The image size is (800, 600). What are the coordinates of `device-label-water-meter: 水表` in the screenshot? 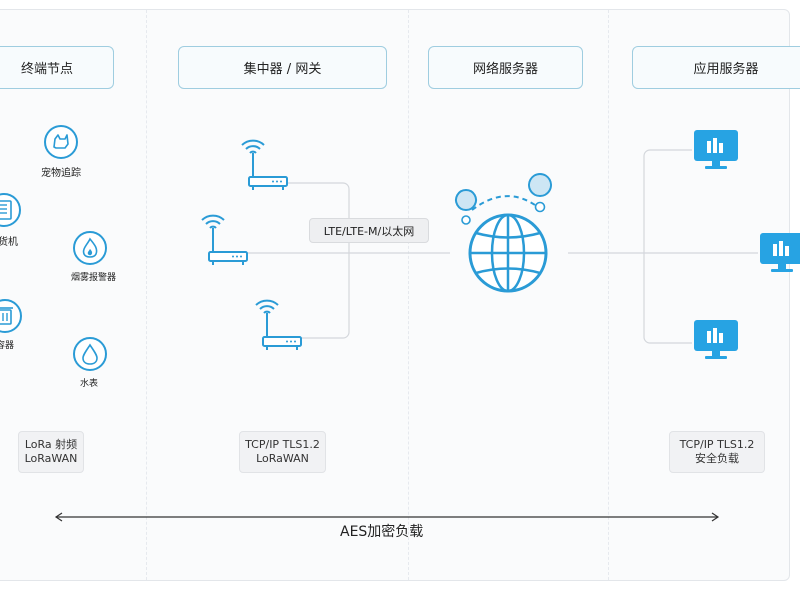 It's located at (89, 384).